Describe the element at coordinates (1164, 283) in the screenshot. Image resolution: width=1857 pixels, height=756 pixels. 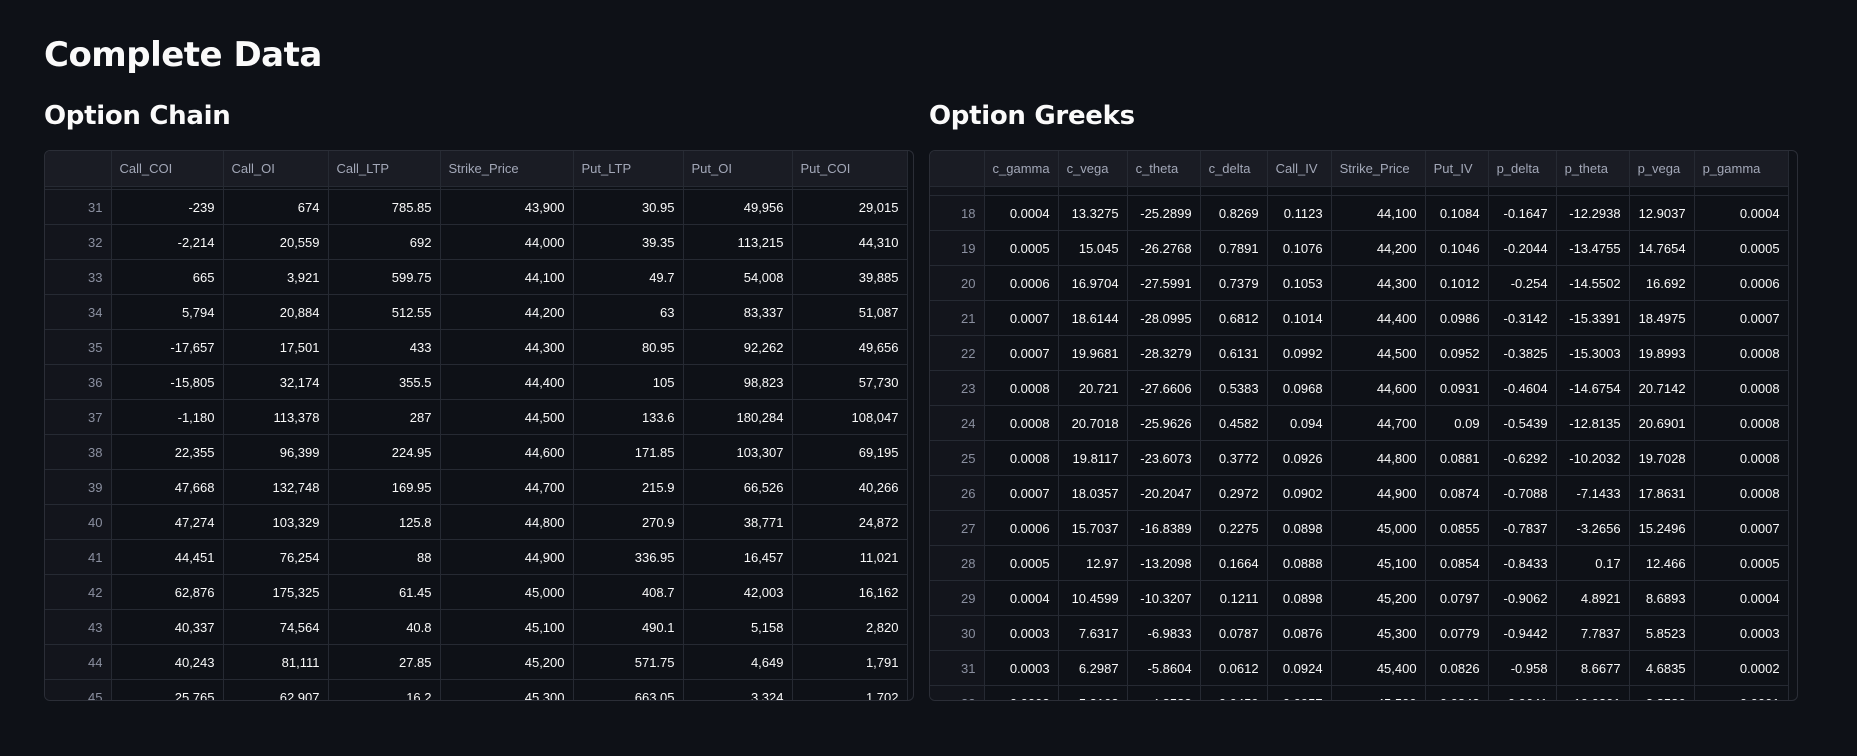
I see `table-cell: -27.5991` at that location.